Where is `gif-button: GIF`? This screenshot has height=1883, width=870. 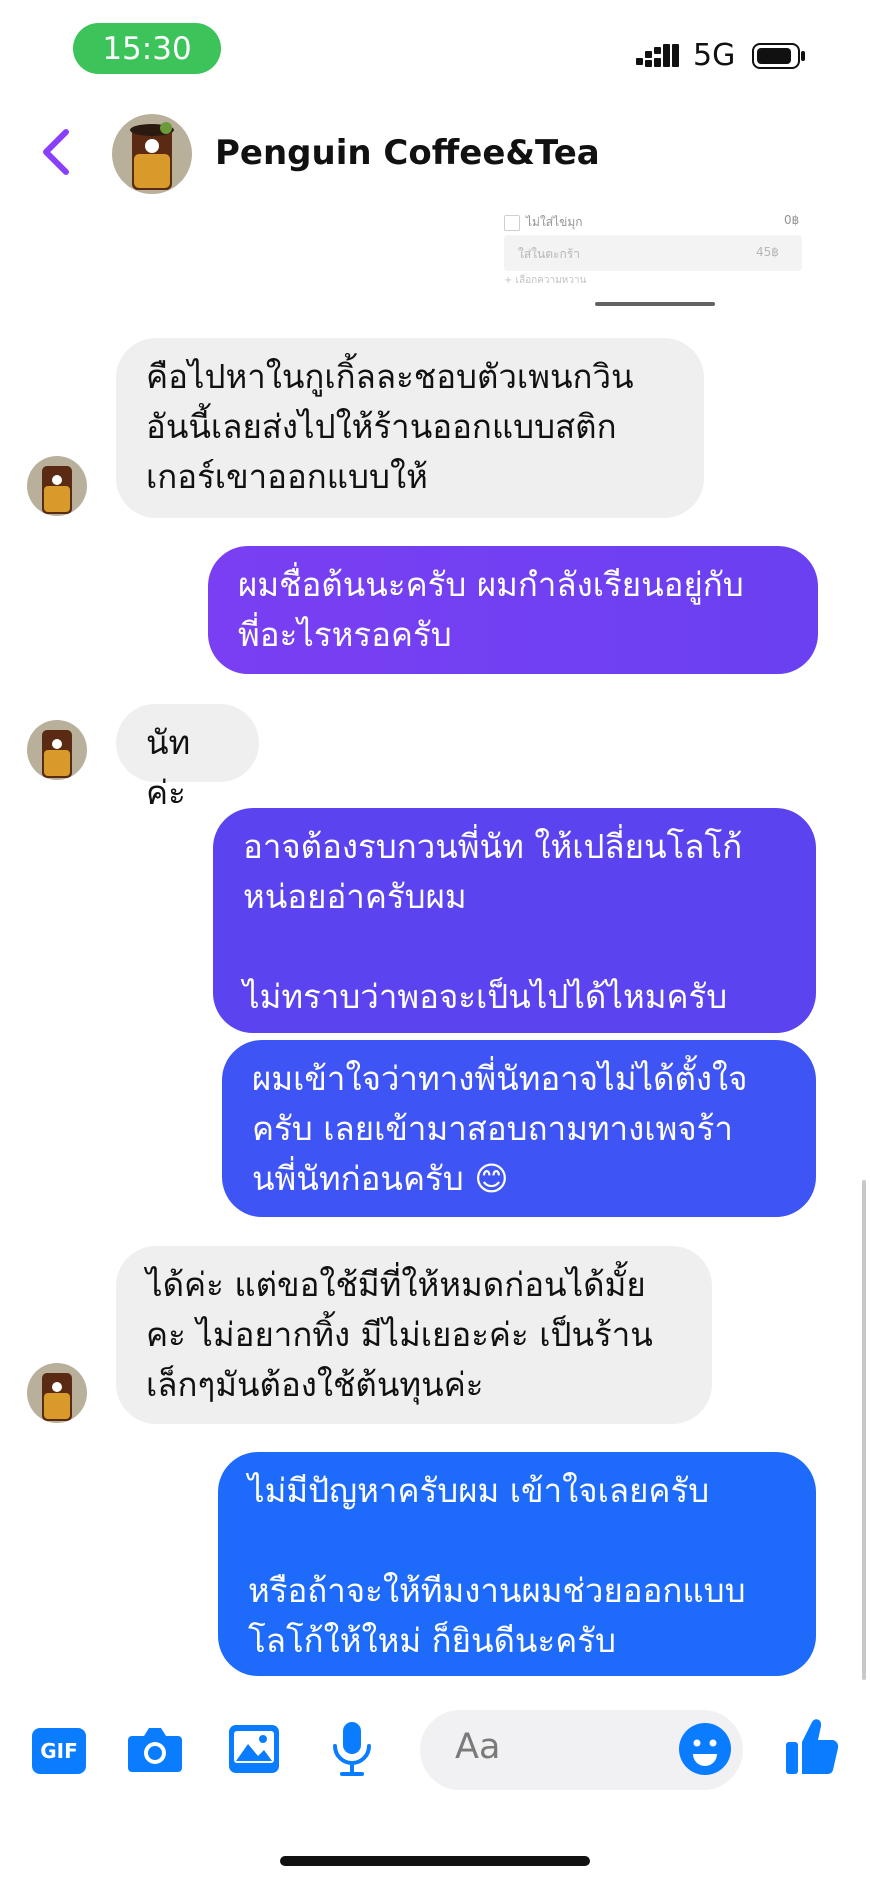 gif-button: GIF is located at coordinates (59, 1751).